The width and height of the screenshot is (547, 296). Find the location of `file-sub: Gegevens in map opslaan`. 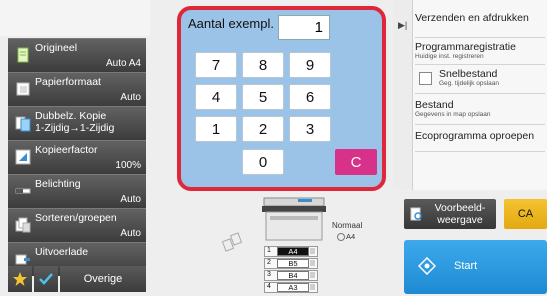

file-sub: Gegevens in map opslaan is located at coordinates (453, 114).